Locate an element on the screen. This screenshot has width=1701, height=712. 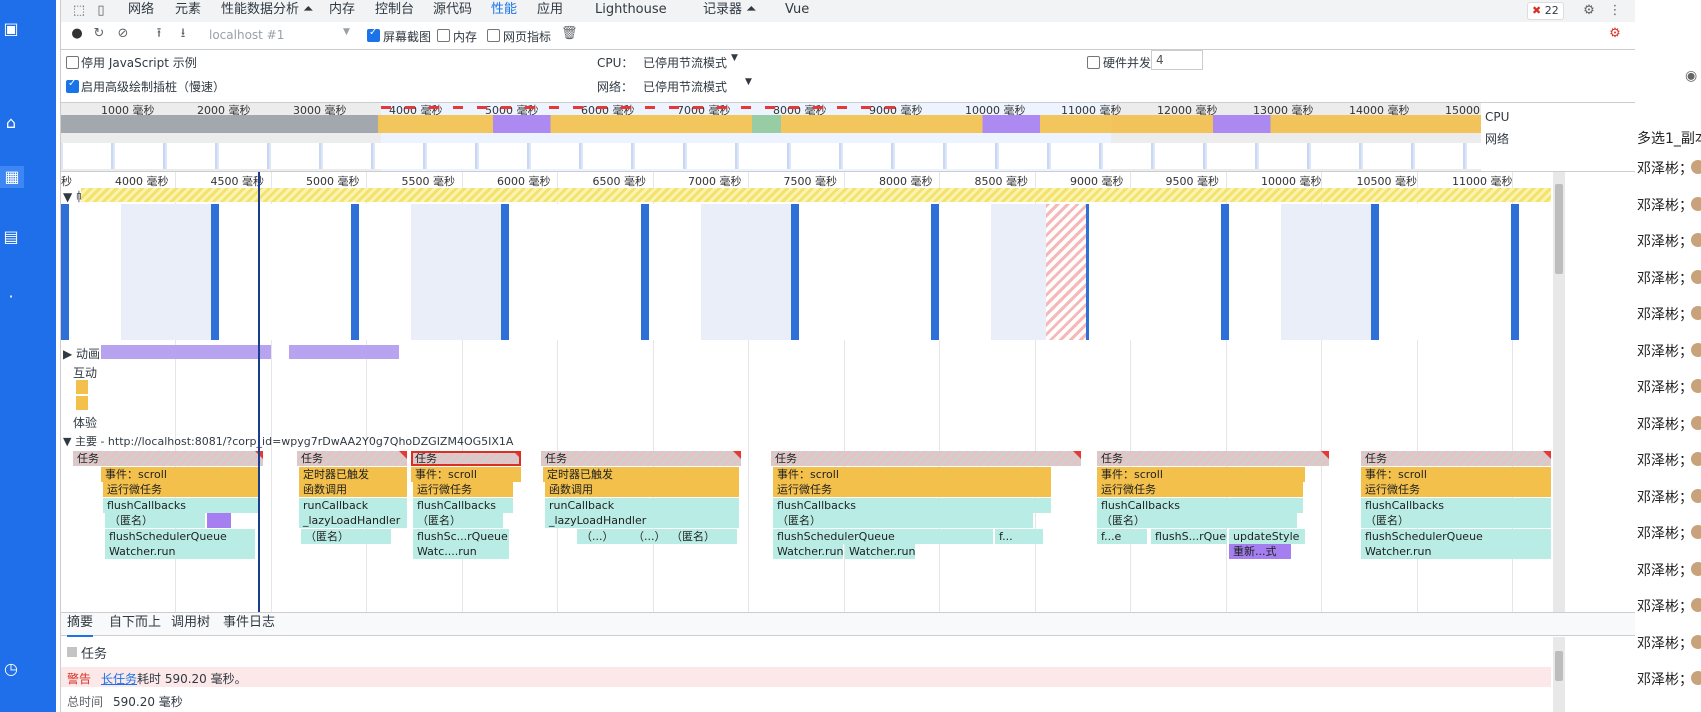
memory-checkbox is located at coordinates (443, 35).